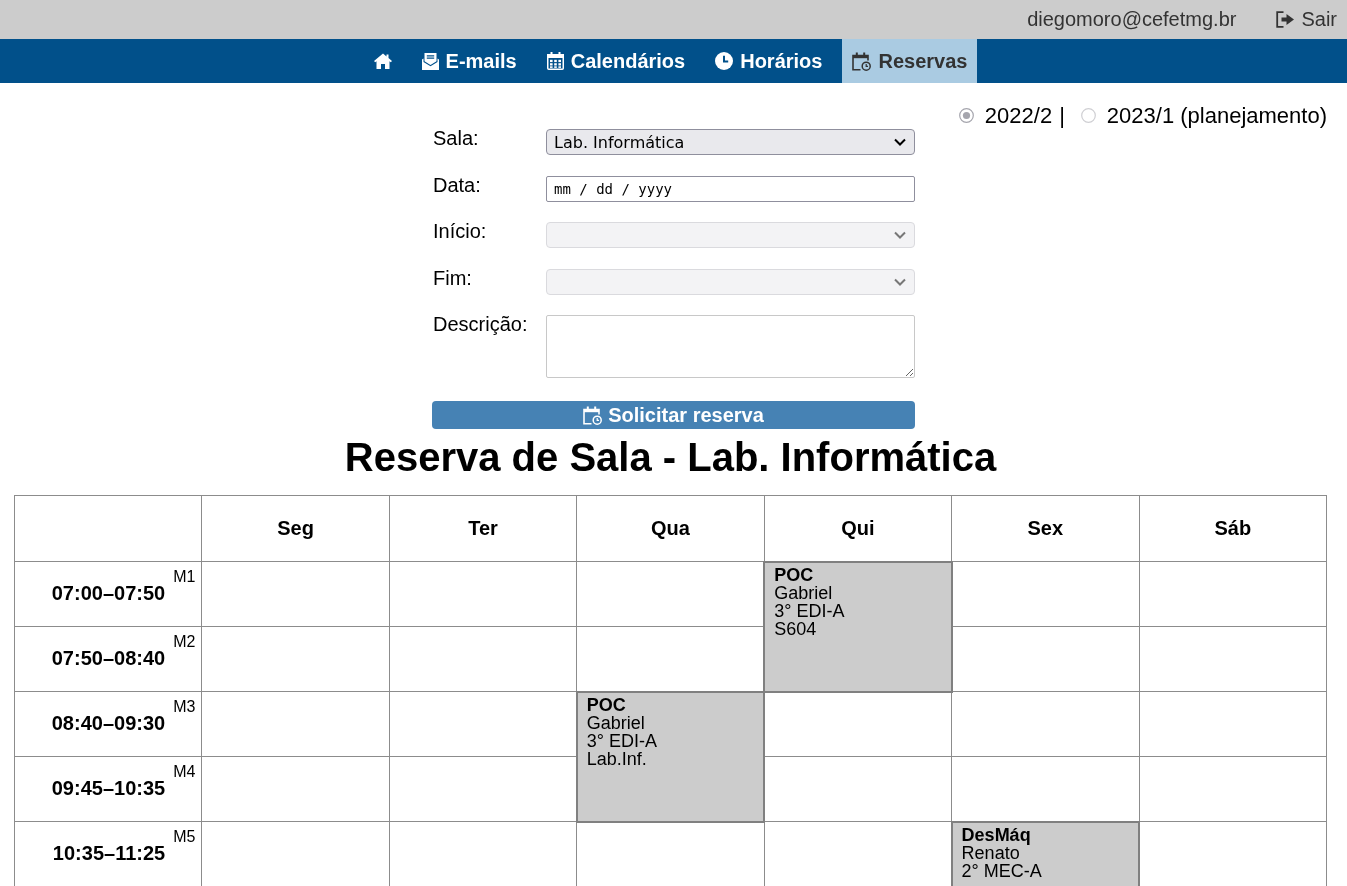 The image size is (1347, 886). What do you see at coordinates (184, 706) in the screenshot?
I see `period-code: M3` at bounding box center [184, 706].